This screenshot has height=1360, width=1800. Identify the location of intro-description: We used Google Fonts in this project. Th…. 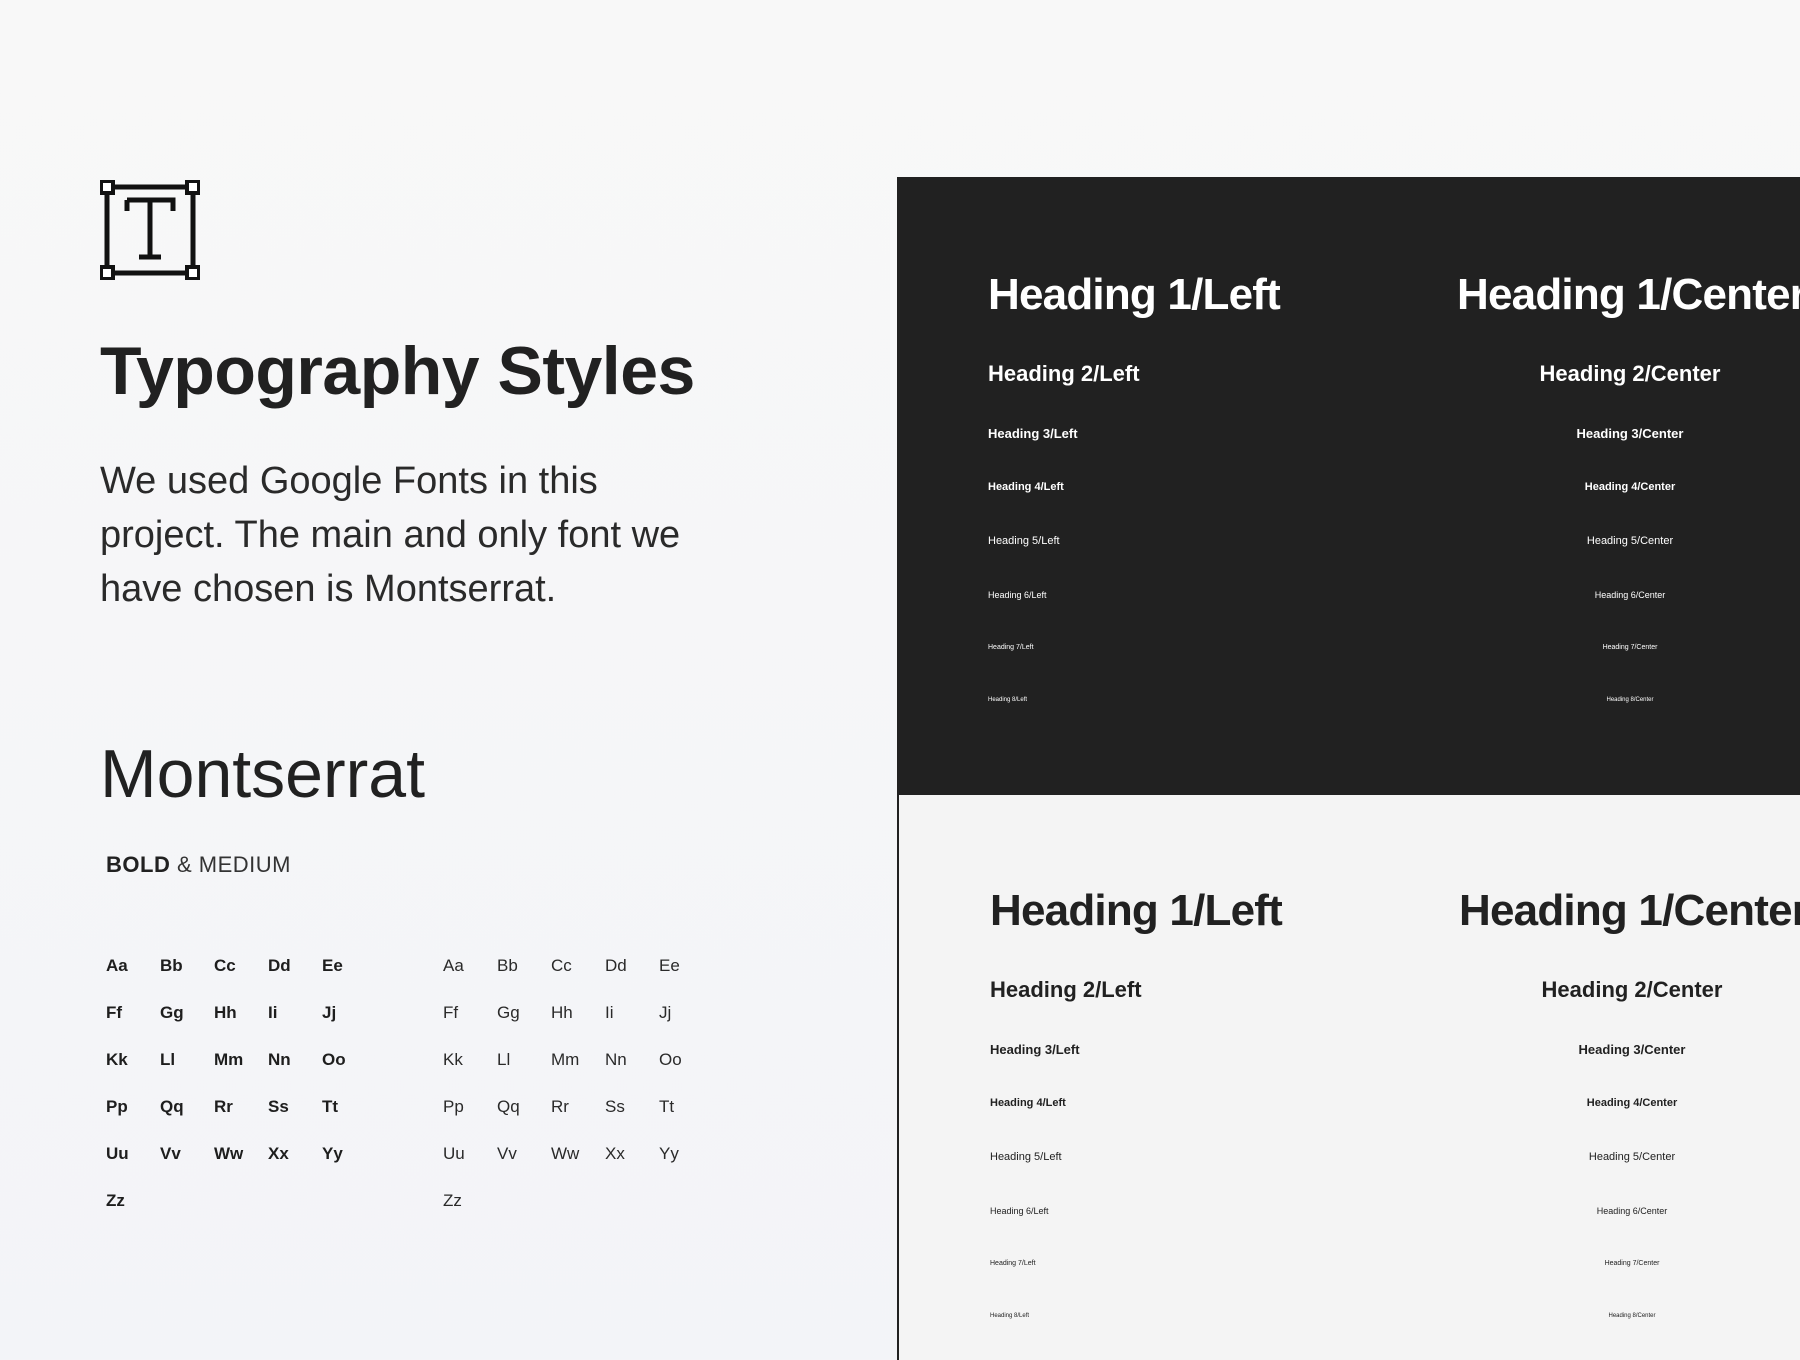
(390, 535).